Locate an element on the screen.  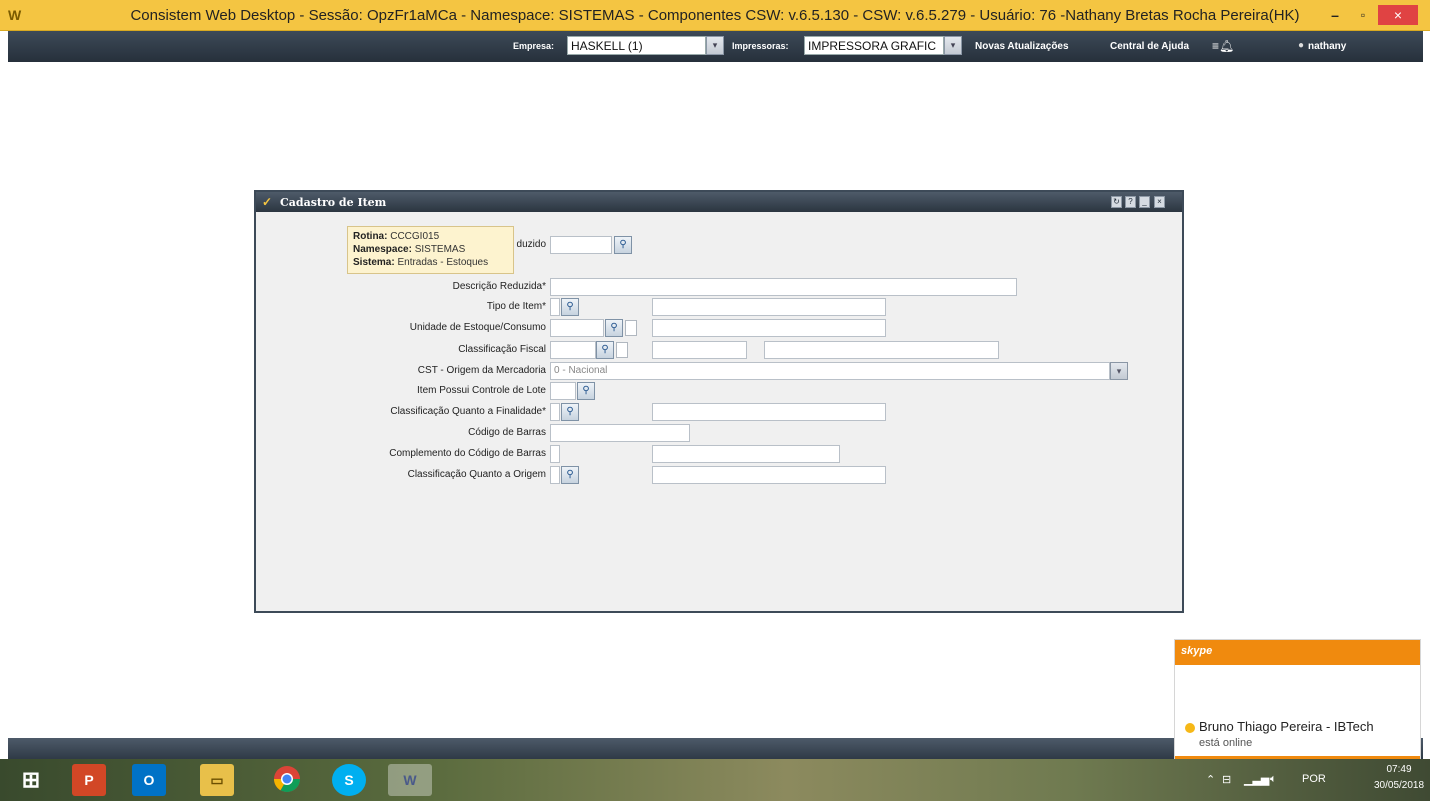
volume-icon: 🔈︎ is located at coordinates (1273, 779).